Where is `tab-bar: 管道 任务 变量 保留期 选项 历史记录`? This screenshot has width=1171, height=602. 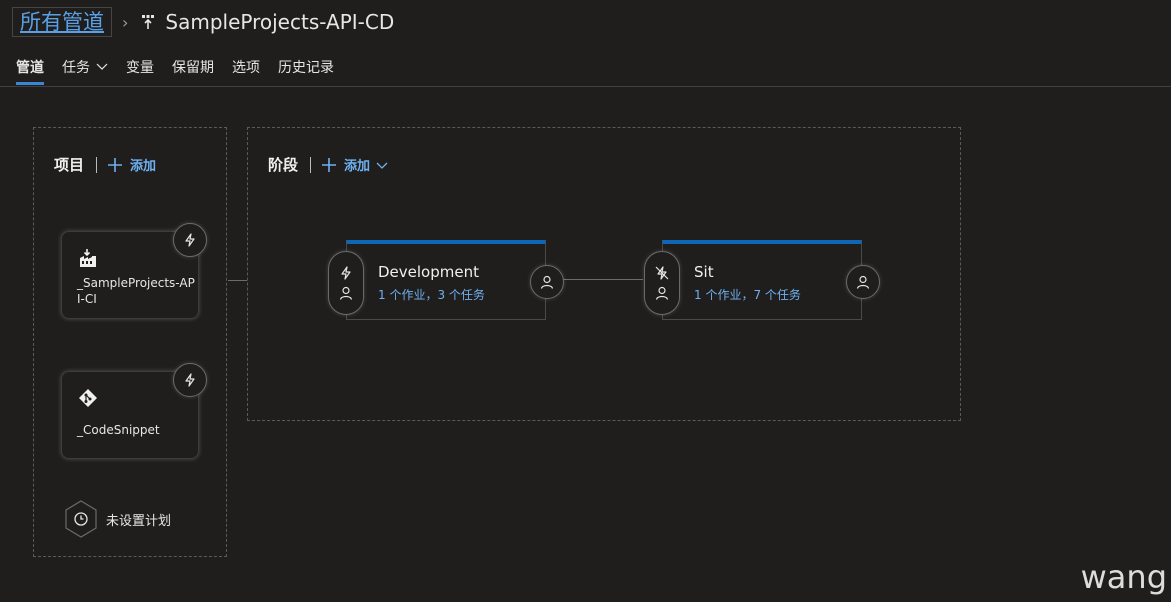 tab-bar: 管道 任务 变量 保留期 选项 历史记录 is located at coordinates (184, 71).